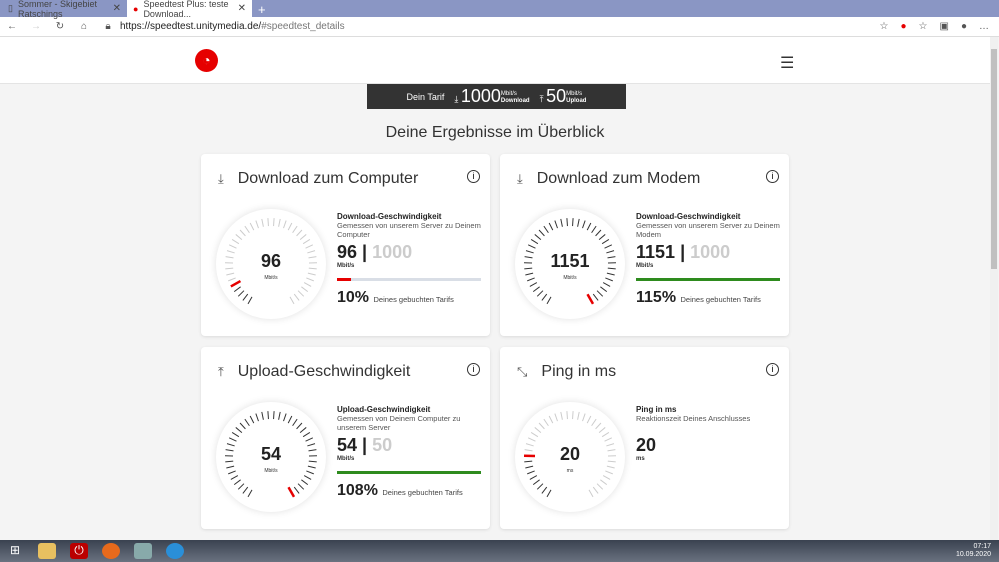 The height and width of the screenshot is (562, 999). I want to click on favorites-icon: ☆, so click(923, 26).